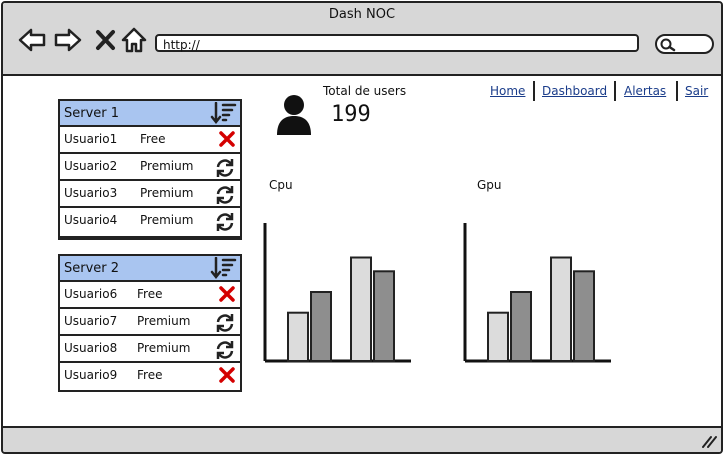 The image size is (726, 457). I want to click on user-name: Usuario8, so click(91, 348).